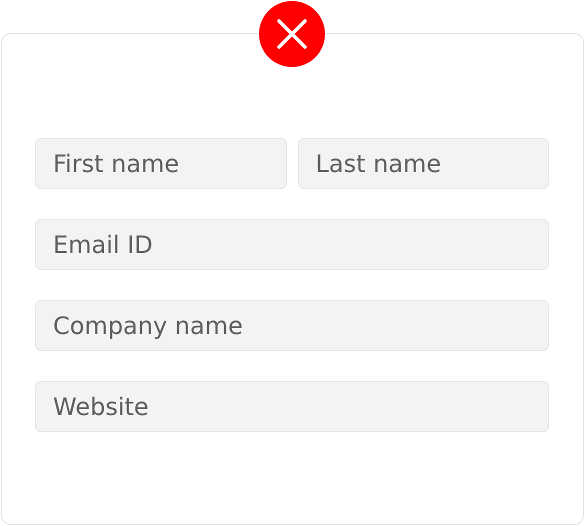  I want to click on input-field: First name, so click(160, 163).